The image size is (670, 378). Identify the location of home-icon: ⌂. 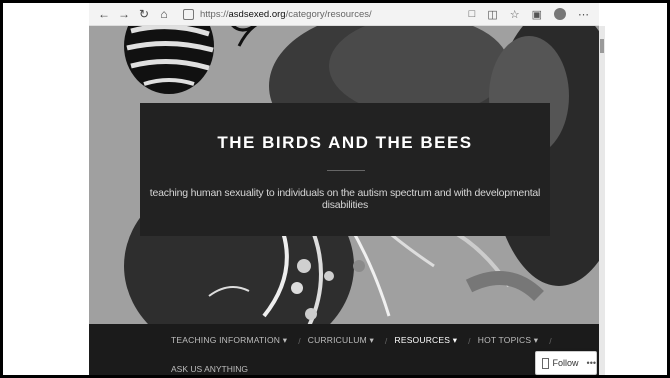
(164, 14).